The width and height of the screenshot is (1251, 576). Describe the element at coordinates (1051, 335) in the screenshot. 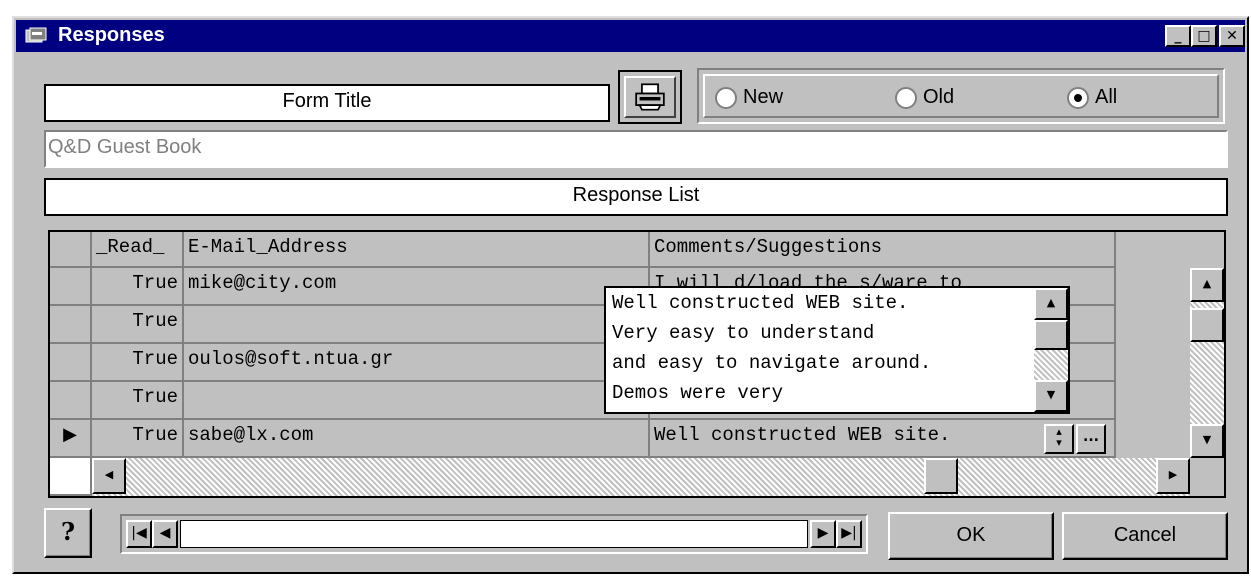

I see `popup-scroll-thumb` at that location.